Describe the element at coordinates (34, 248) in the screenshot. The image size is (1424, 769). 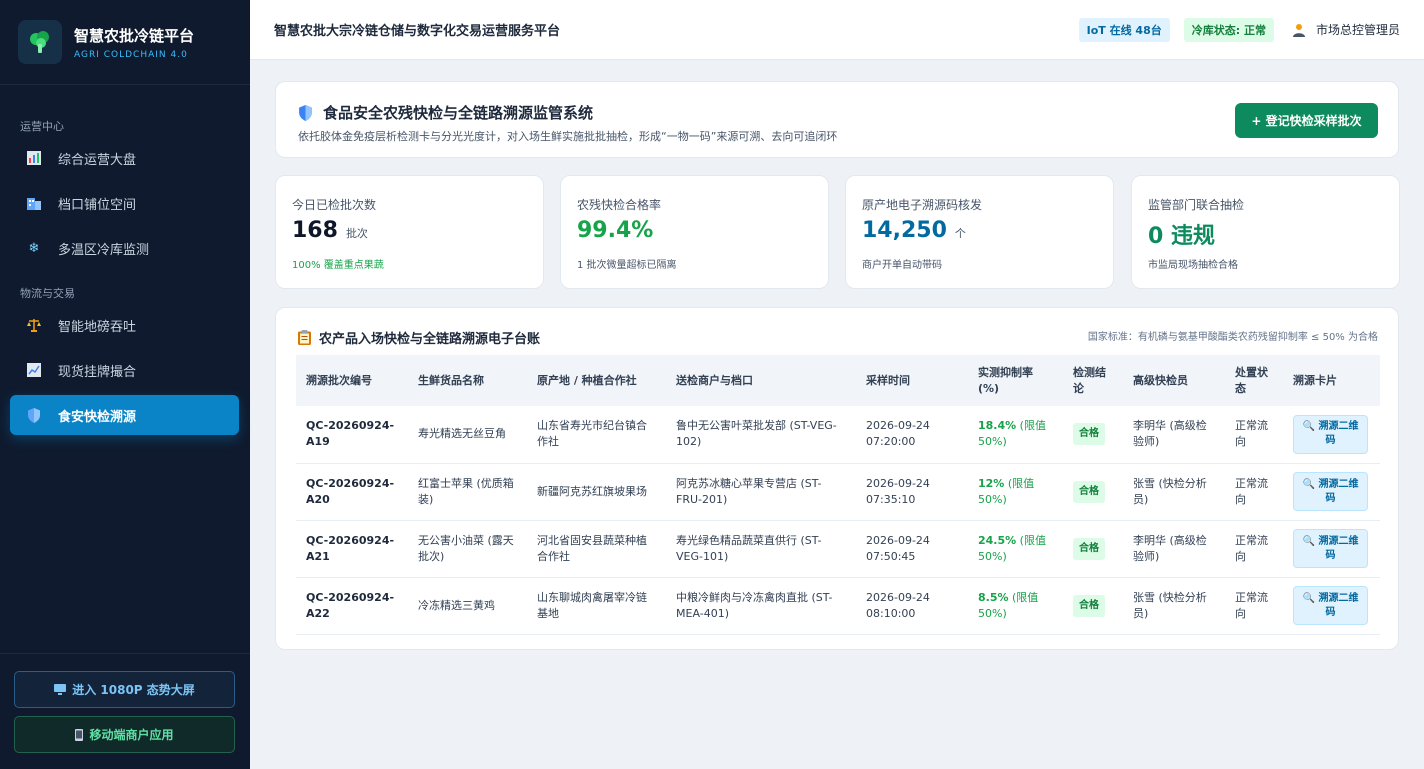
I see `snowflake-icon: ❄` at that location.